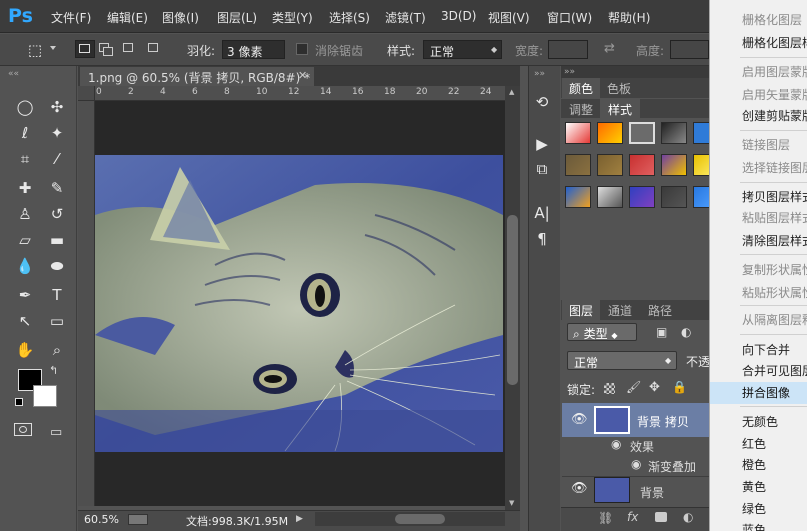 The height and width of the screenshot is (531, 807). Describe the element at coordinates (581, 310) in the screenshot. I see `tab-layers: 图层` at that location.